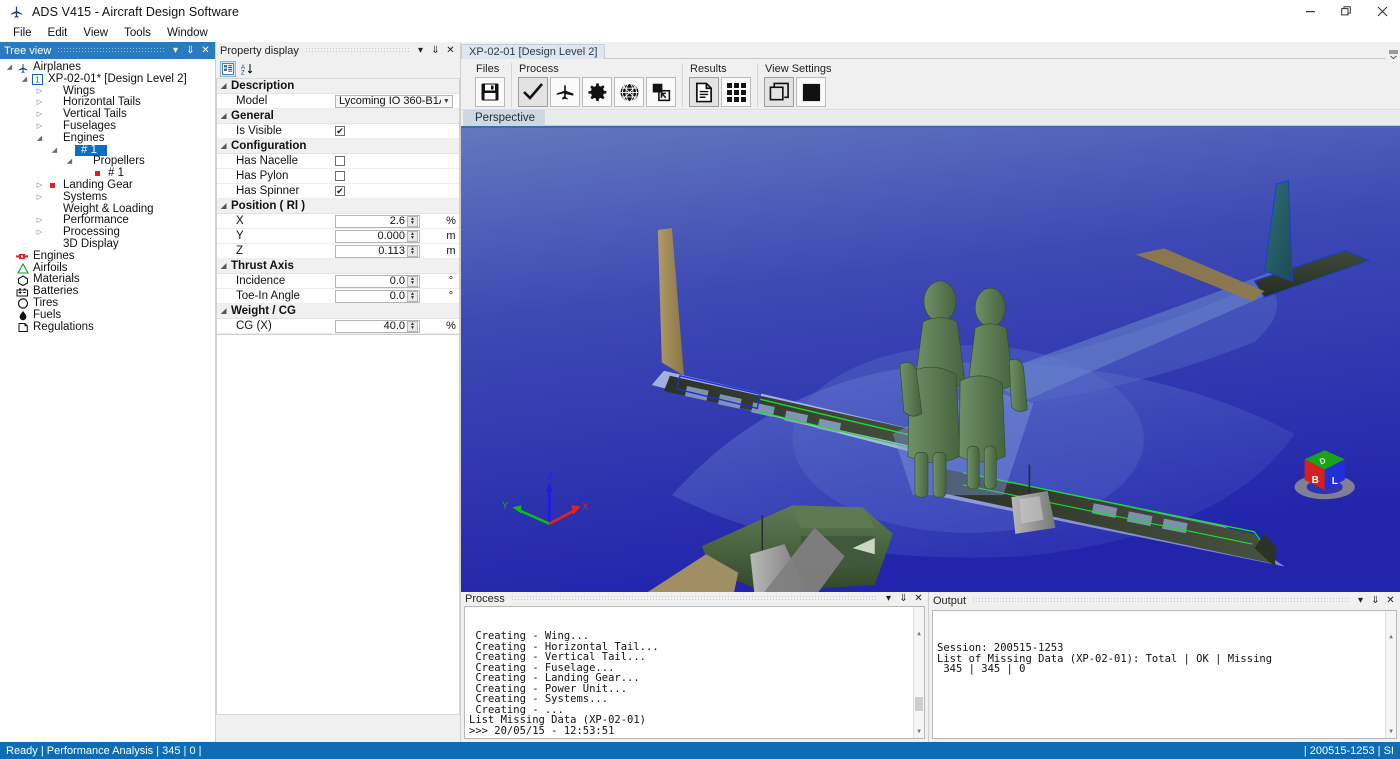  I want to click on property-group-header: ◢ Description, so click(338, 86).